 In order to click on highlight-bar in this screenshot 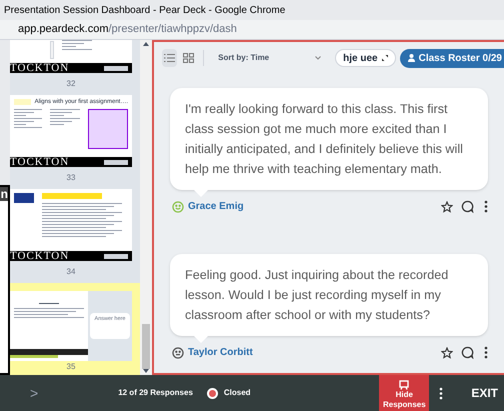, I will do `click(72, 196)`.